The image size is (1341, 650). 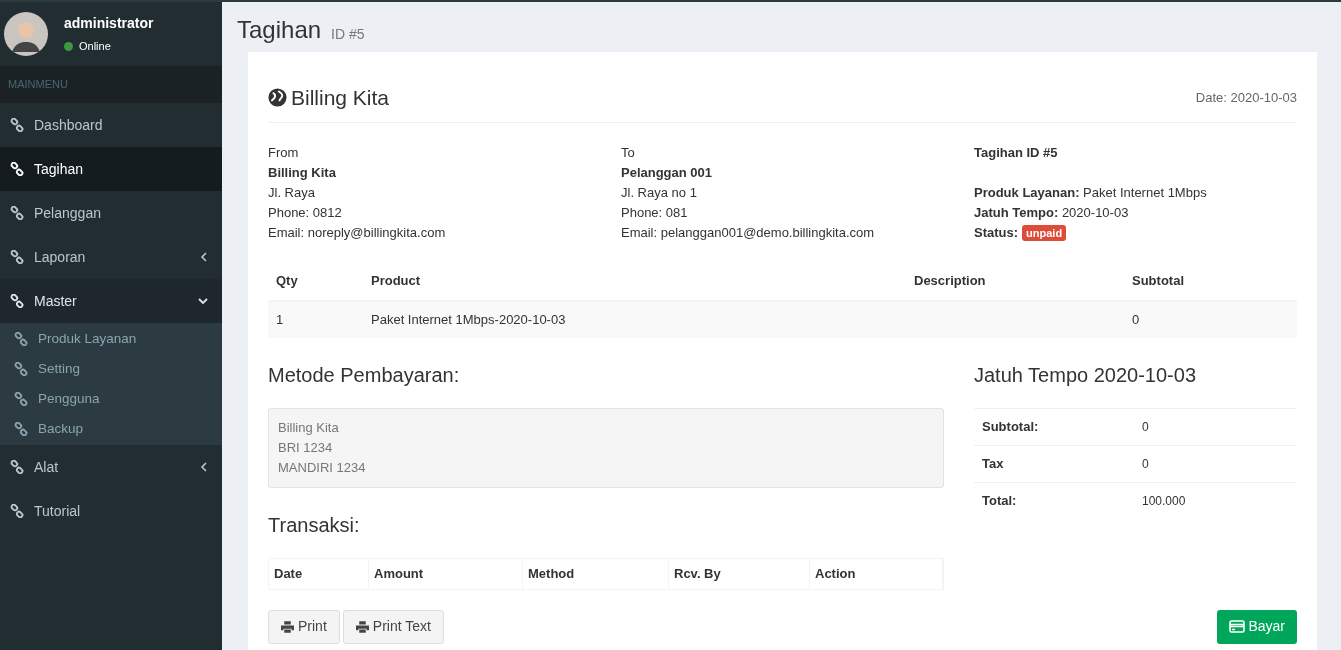 What do you see at coordinates (1136, 319) in the screenshot?
I see `table-cell: 0` at bounding box center [1136, 319].